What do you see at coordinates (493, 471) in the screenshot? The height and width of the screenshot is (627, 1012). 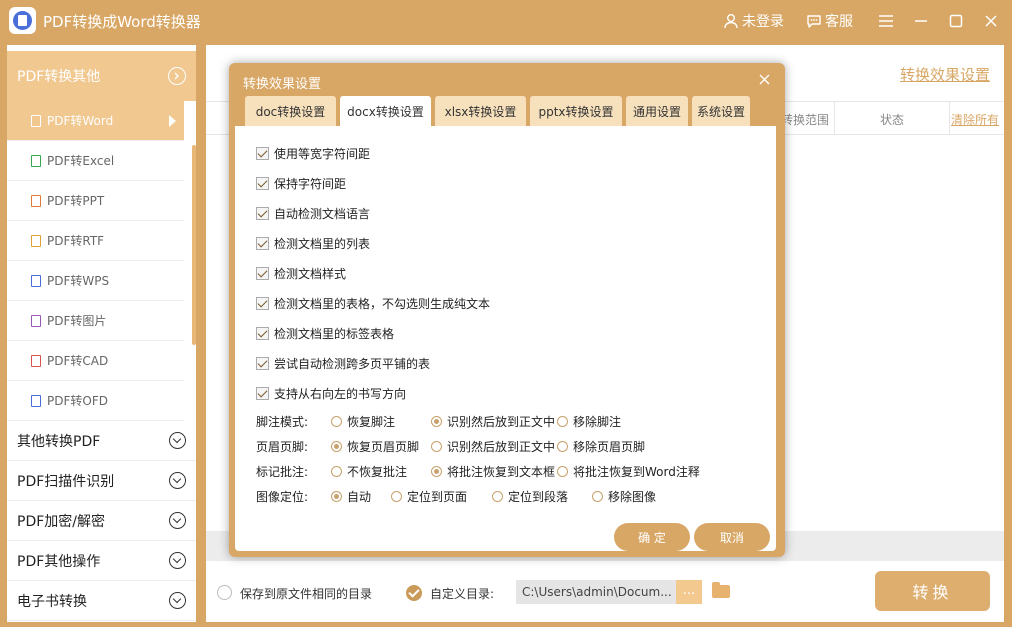 I see `radio-option: 将批注恢复到文本框` at bounding box center [493, 471].